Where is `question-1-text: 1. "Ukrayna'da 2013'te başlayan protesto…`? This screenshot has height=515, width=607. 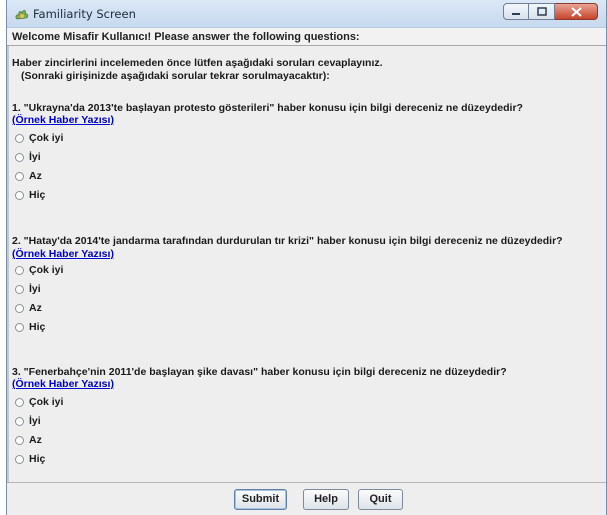 question-1-text: 1. "Ukrayna'da 2013'te başlayan protesto… is located at coordinates (267, 108).